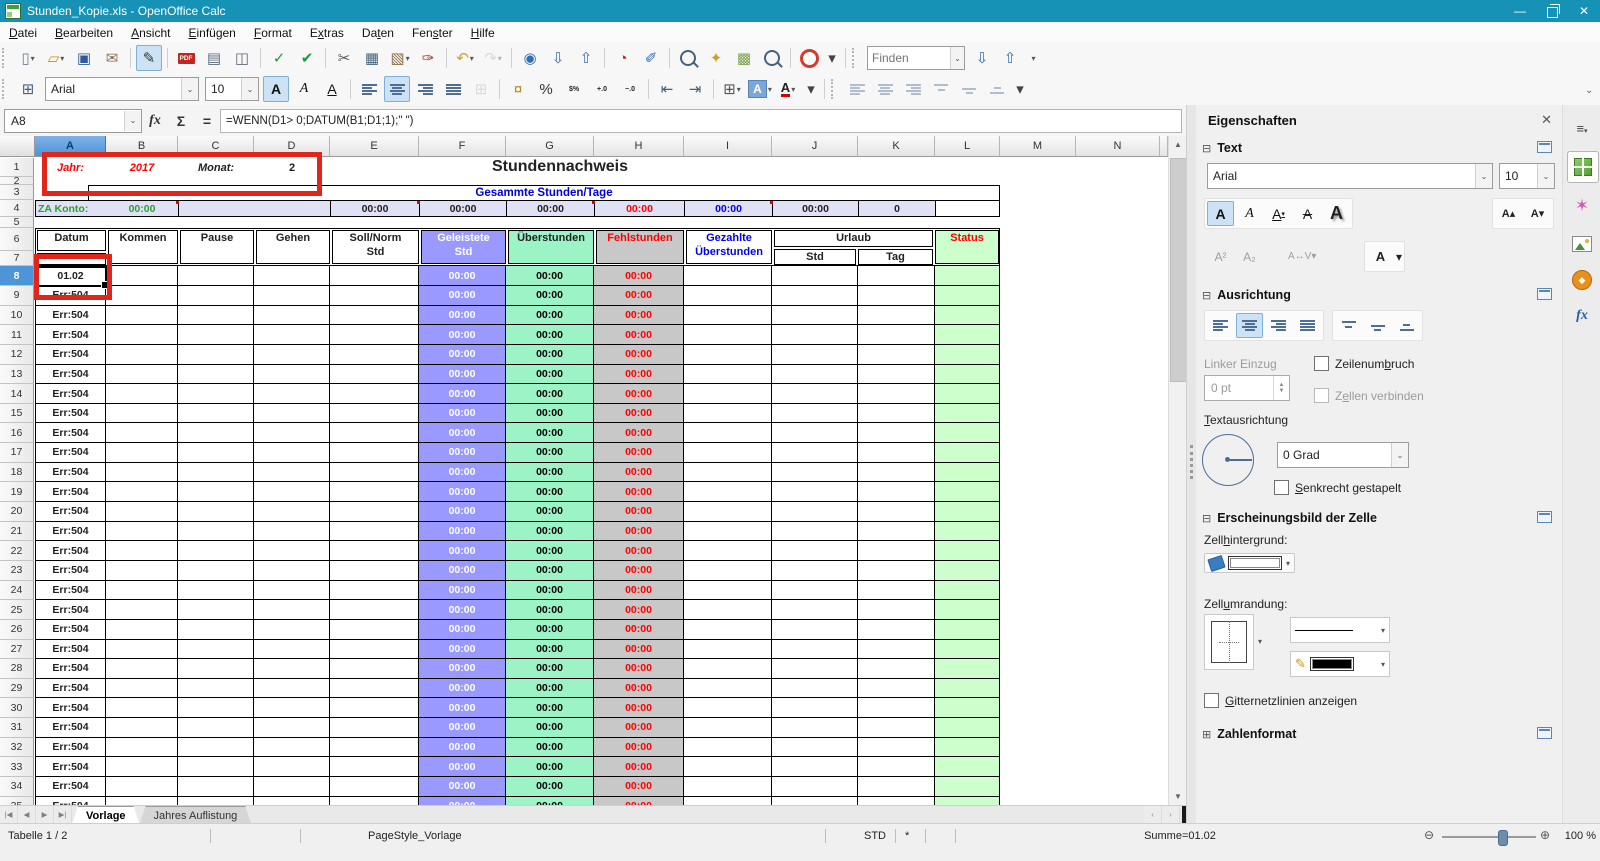 This screenshot has width=1600, height=861. I want to click on currency-format-button: ¤, so click(518, 89).